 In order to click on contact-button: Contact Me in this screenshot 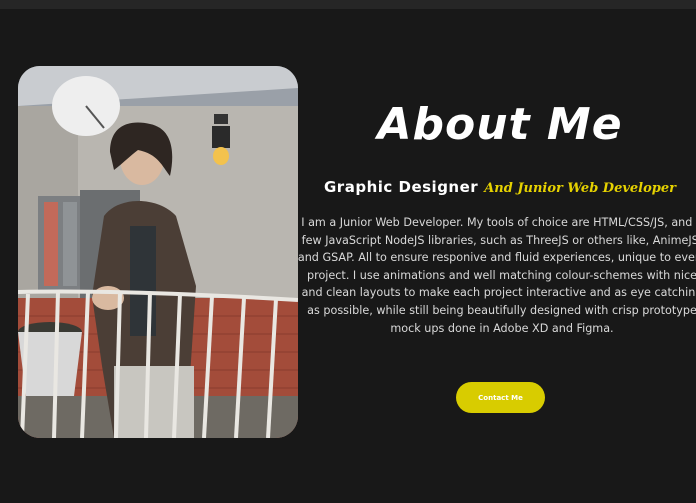, I will do `click(500, 397)`.